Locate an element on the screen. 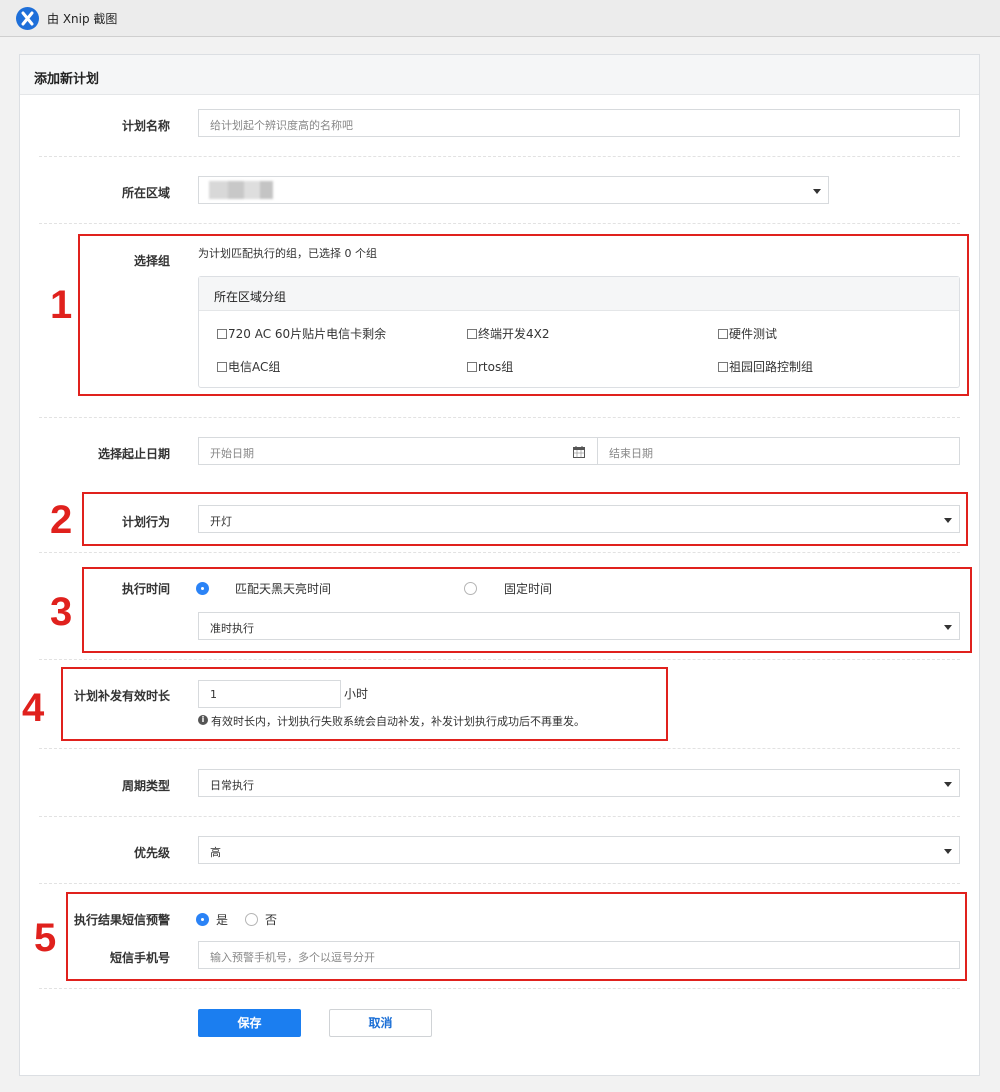  start-date-input: 开始日期 is located at coordinates (379, 451).